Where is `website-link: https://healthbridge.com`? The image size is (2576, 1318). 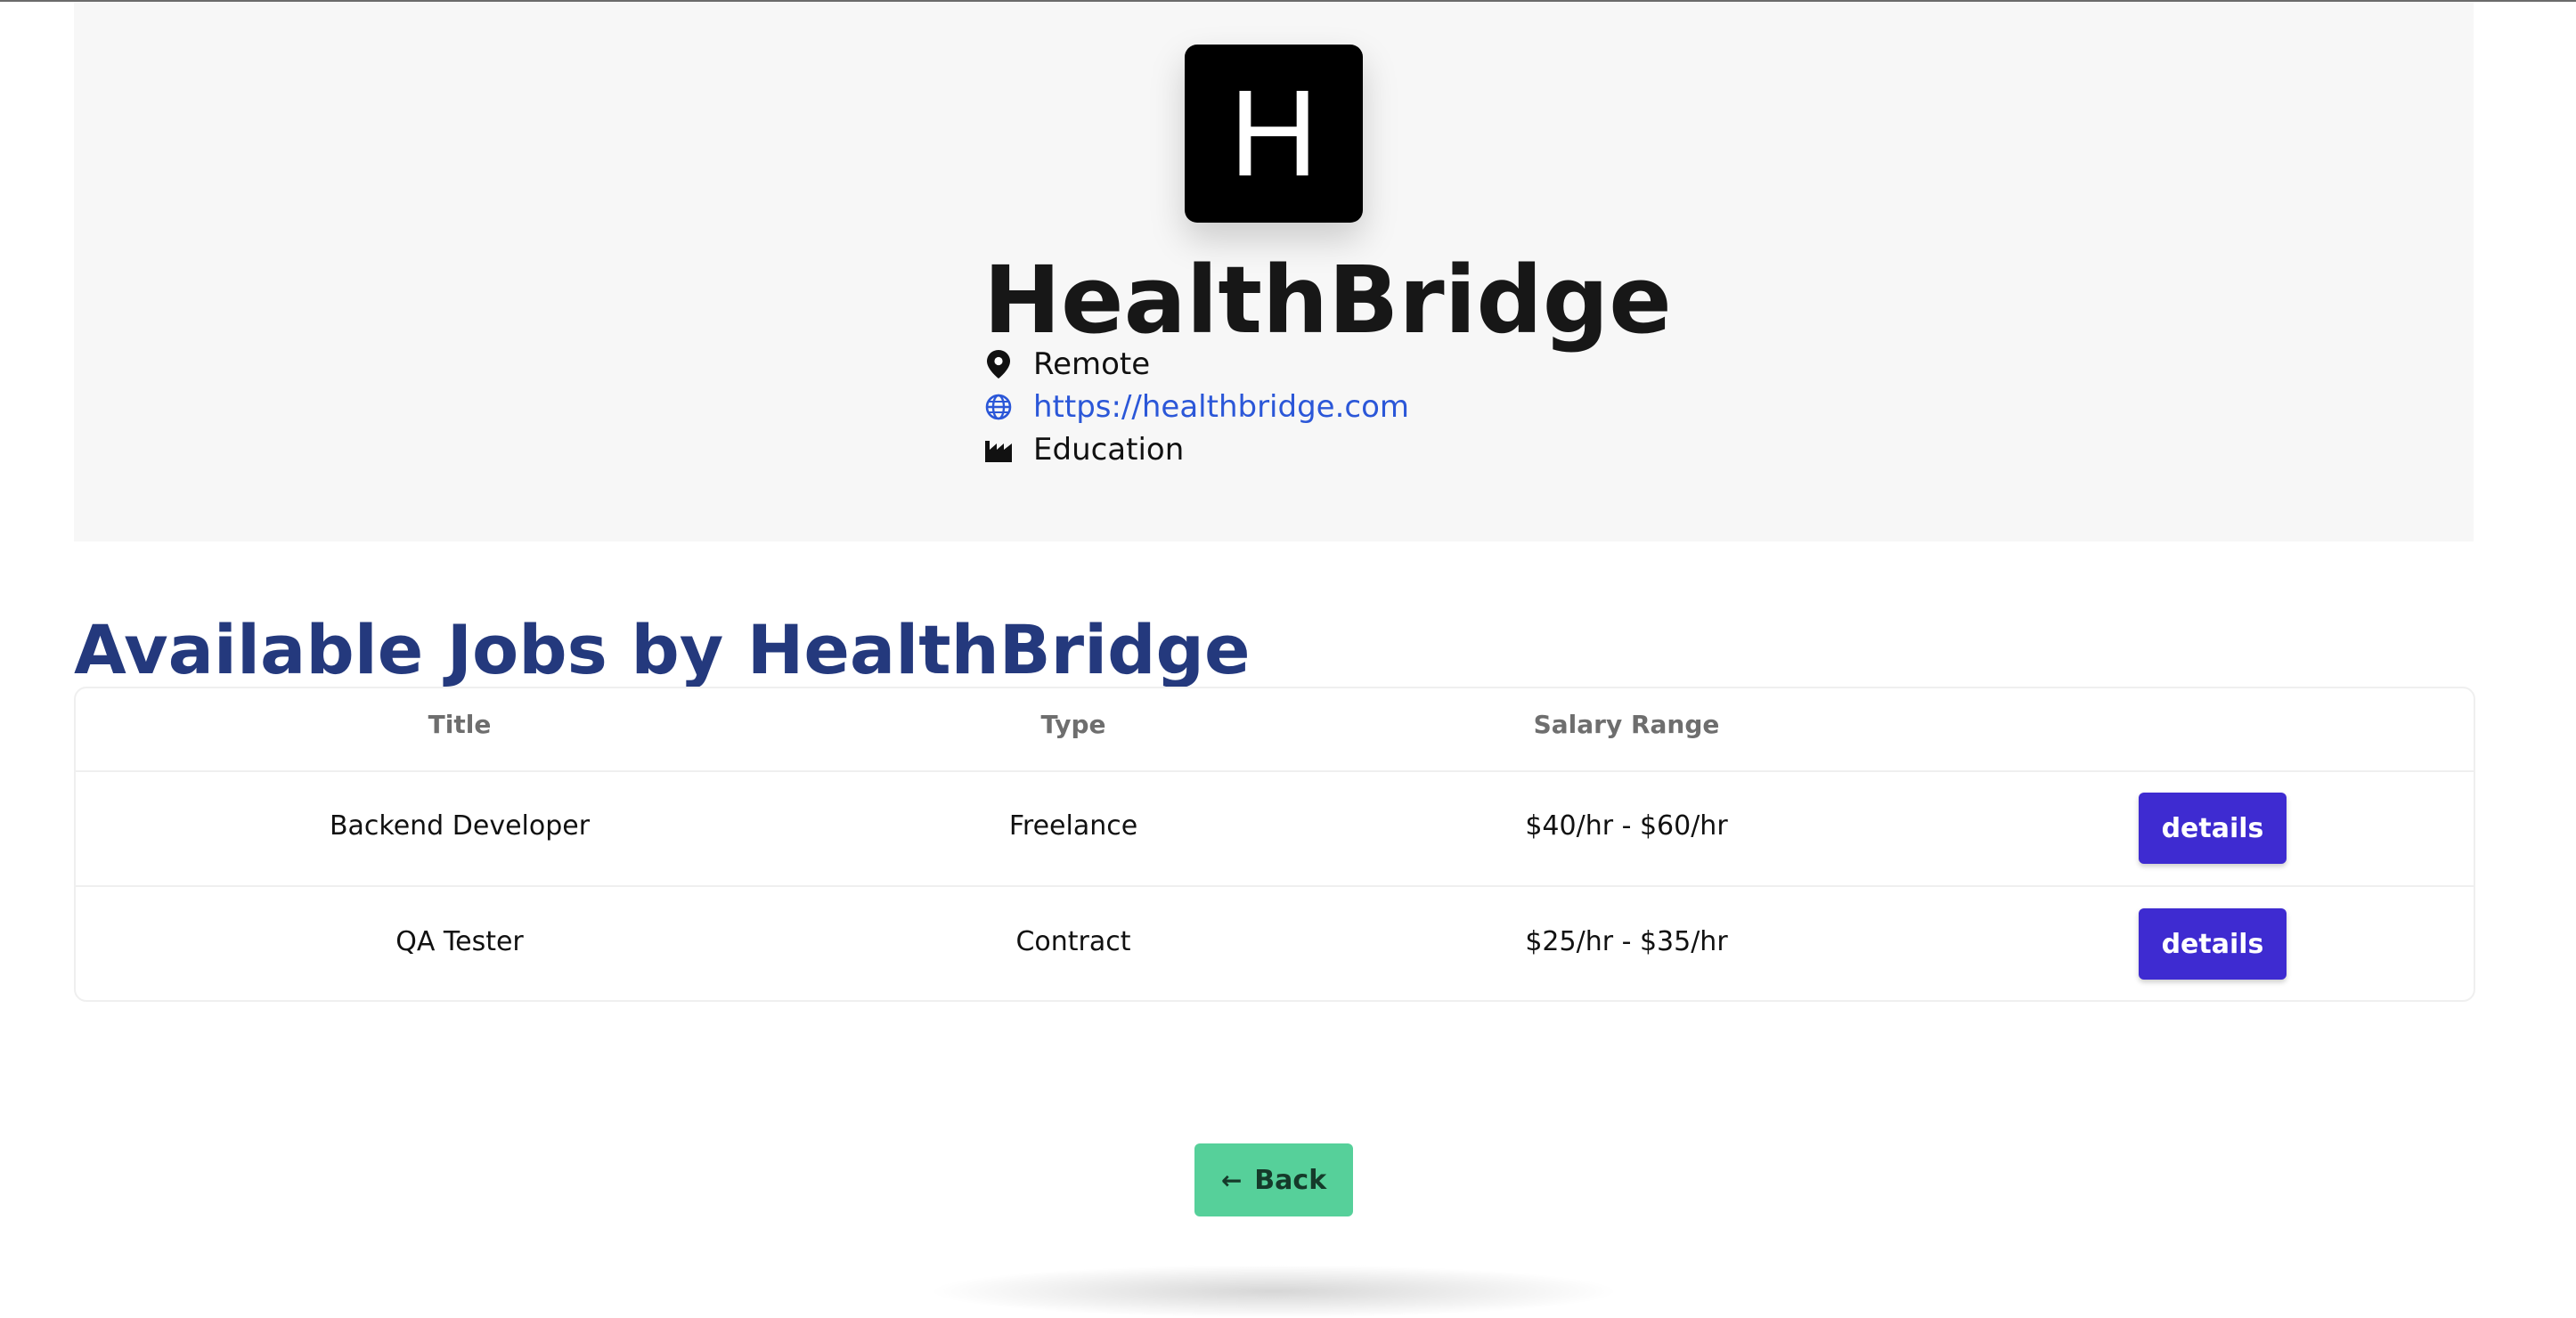
website-link: https://healthbridge.com is located at coordinates (1221, 407).